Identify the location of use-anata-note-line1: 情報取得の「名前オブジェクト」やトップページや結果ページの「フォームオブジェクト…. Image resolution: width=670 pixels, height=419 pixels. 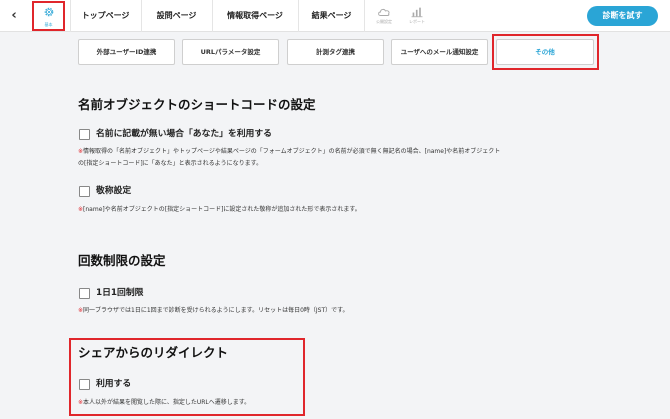
(292, 151).